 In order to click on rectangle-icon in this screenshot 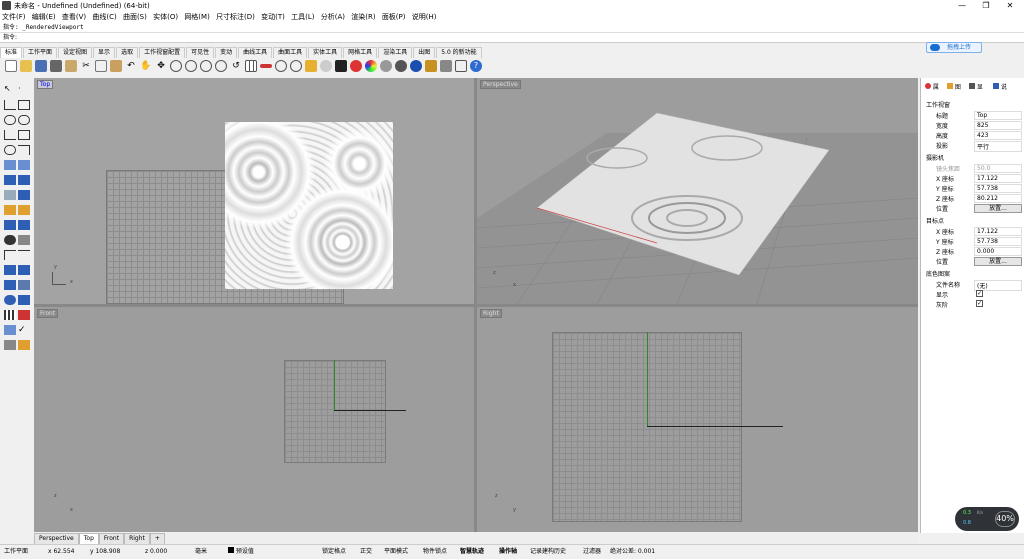, I will do `click(24, 135)`.